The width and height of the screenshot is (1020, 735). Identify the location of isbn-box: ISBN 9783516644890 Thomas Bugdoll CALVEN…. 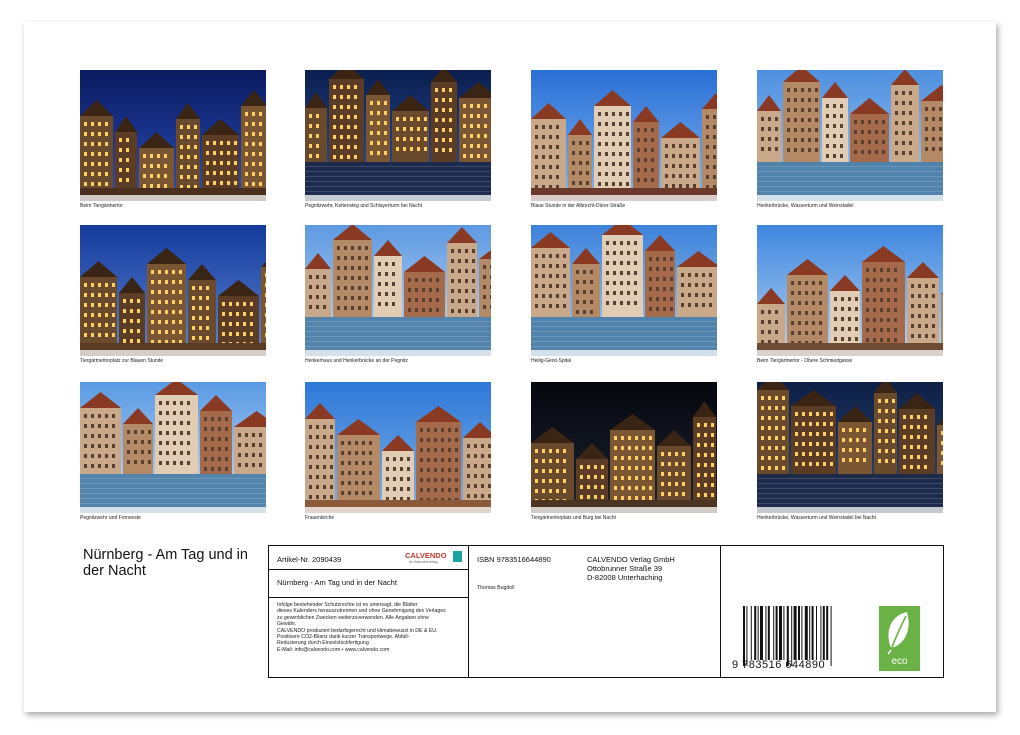
(594, 611).